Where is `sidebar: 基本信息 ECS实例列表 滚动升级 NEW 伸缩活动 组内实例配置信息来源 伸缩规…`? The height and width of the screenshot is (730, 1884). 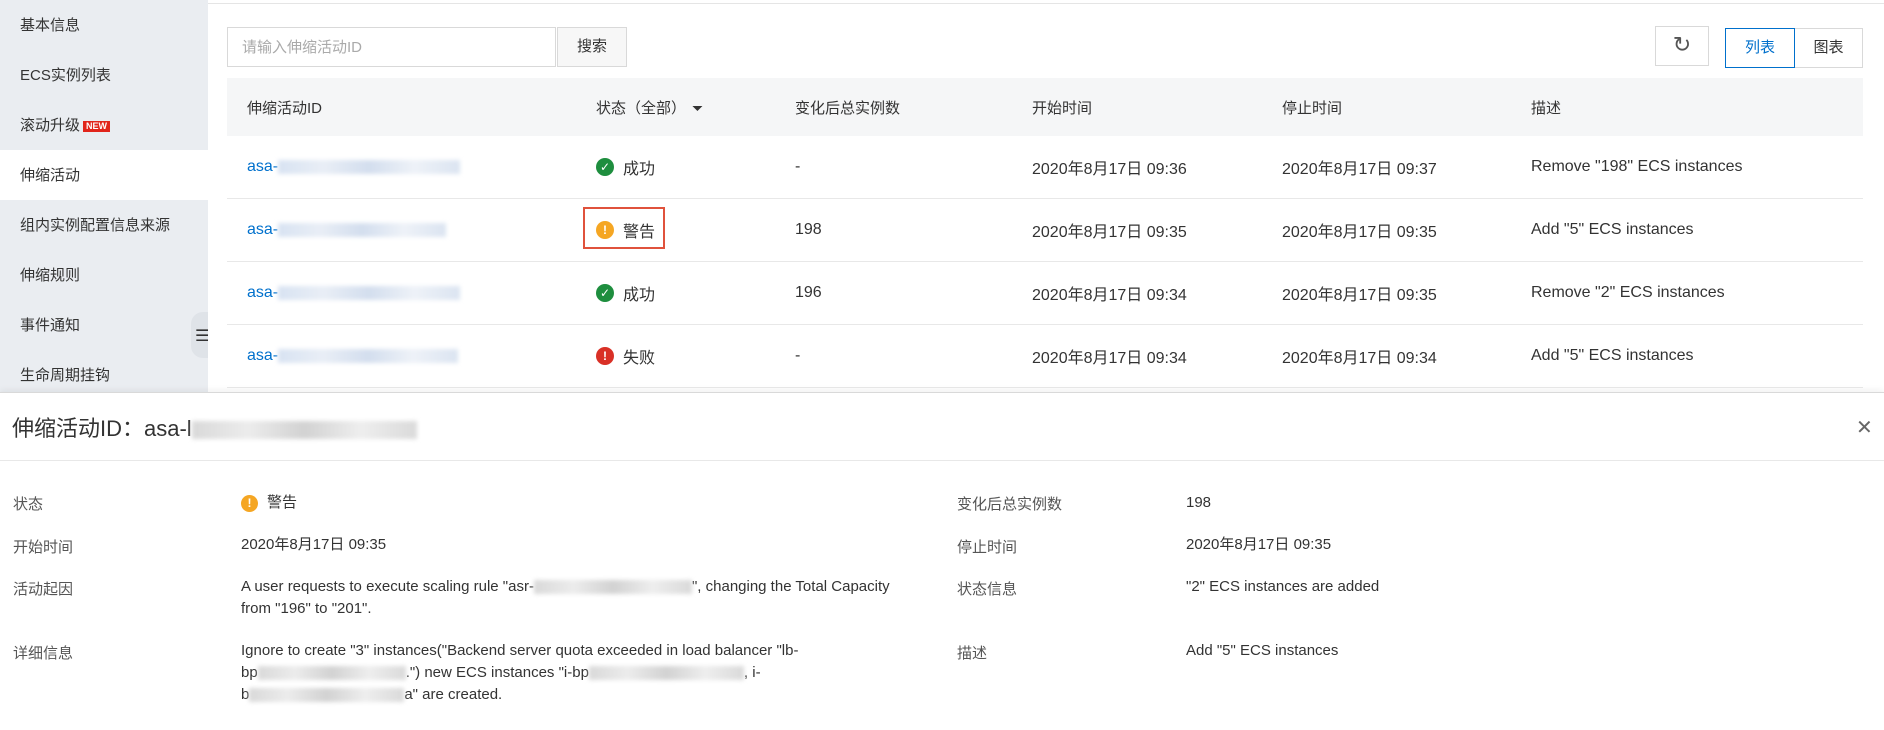
sidebar: 基本信息 ECS实例列表 滚动升级 NEW 伸缩活动 组内实例配置信息来源 伸缩规… is located at coordinates (104, 196).